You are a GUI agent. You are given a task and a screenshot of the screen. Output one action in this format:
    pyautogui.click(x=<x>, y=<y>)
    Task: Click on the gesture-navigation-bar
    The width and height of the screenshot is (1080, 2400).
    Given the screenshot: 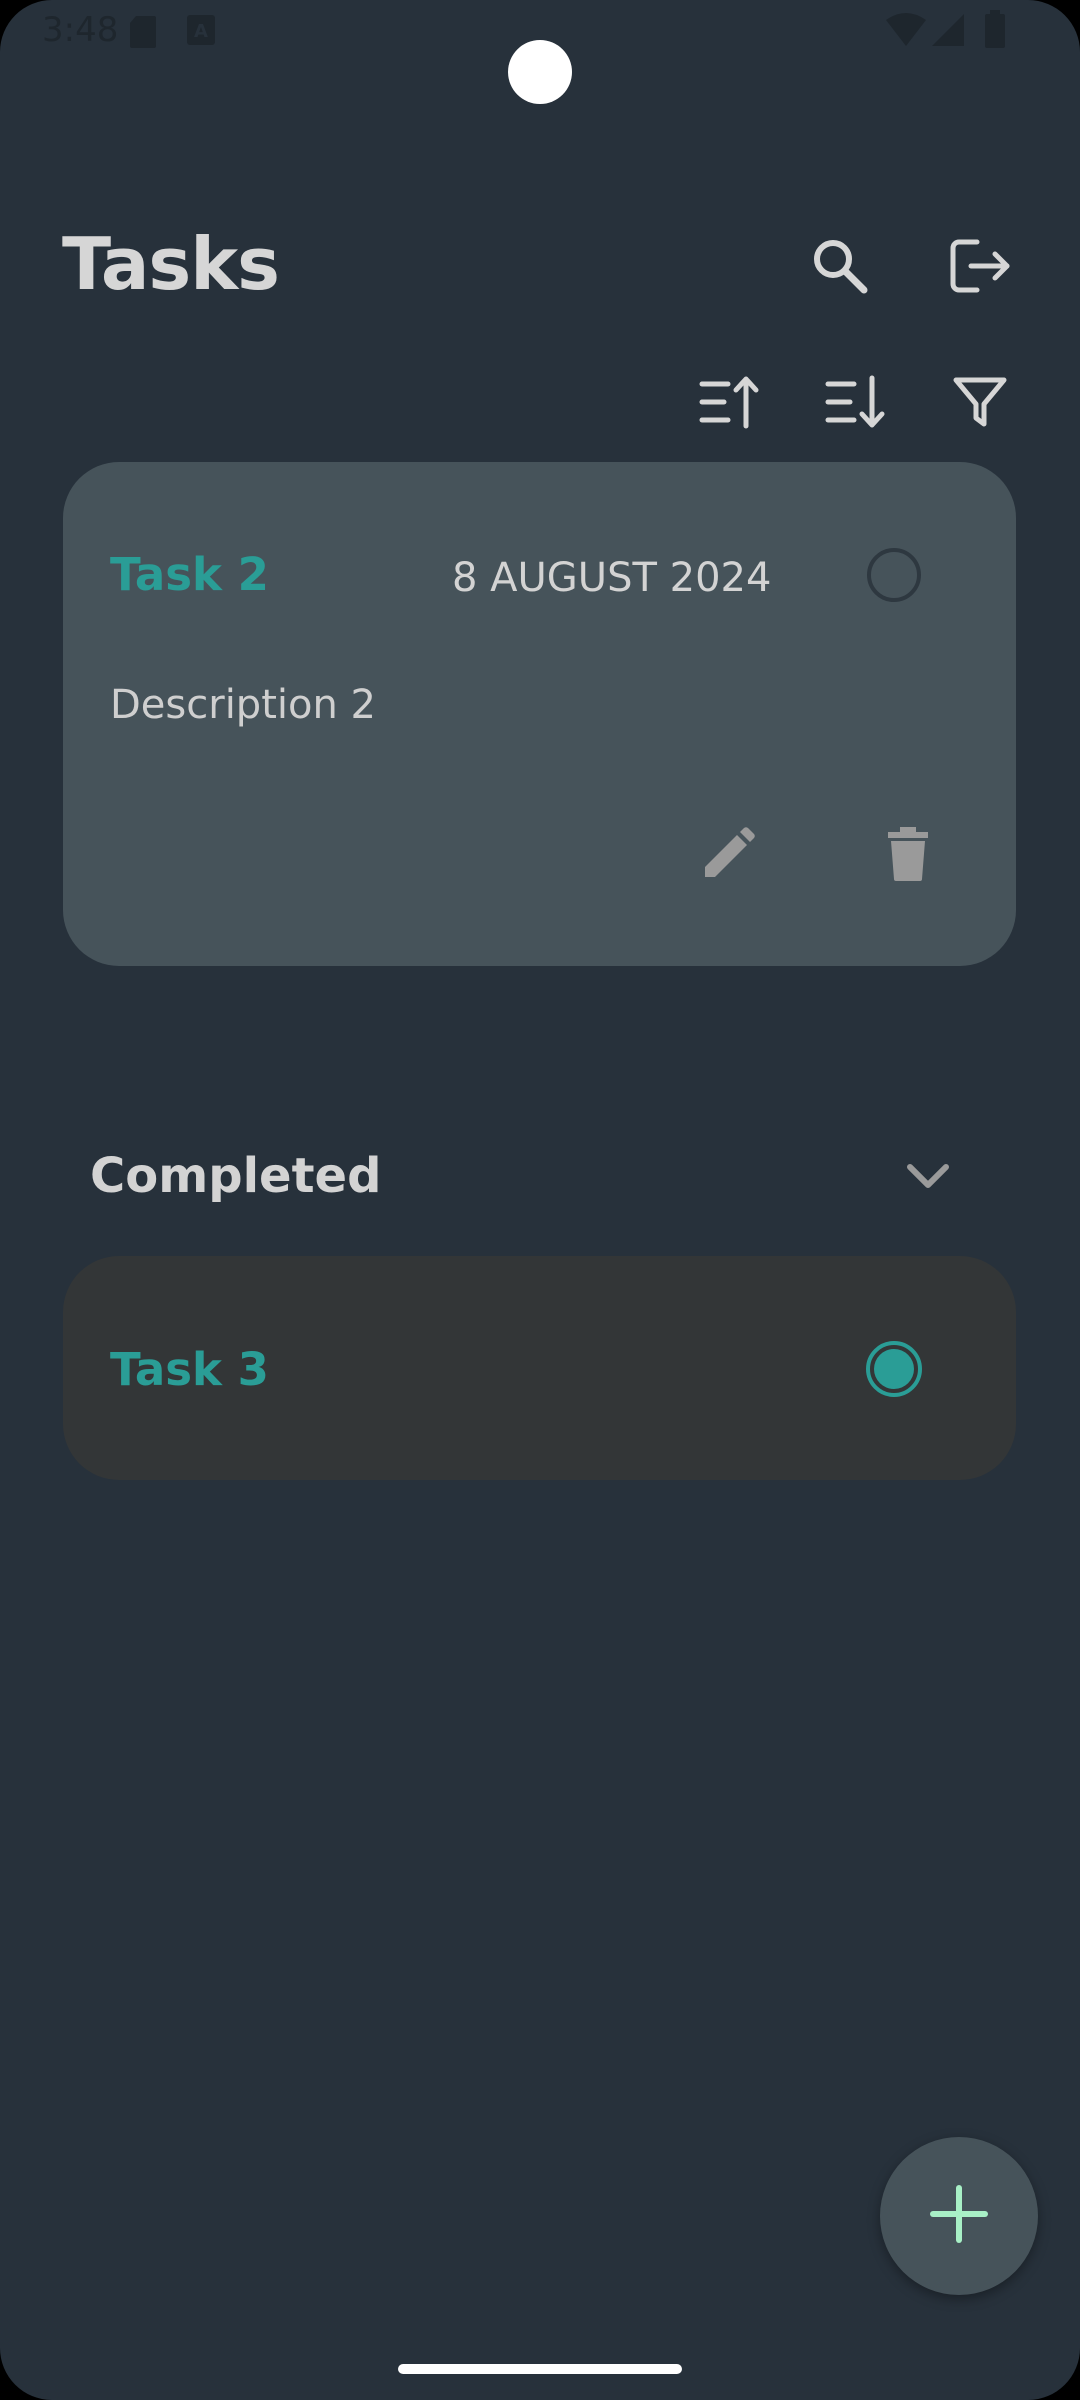 What is the action you would take?
    pyautogui.click(x=540, y=2369)
    